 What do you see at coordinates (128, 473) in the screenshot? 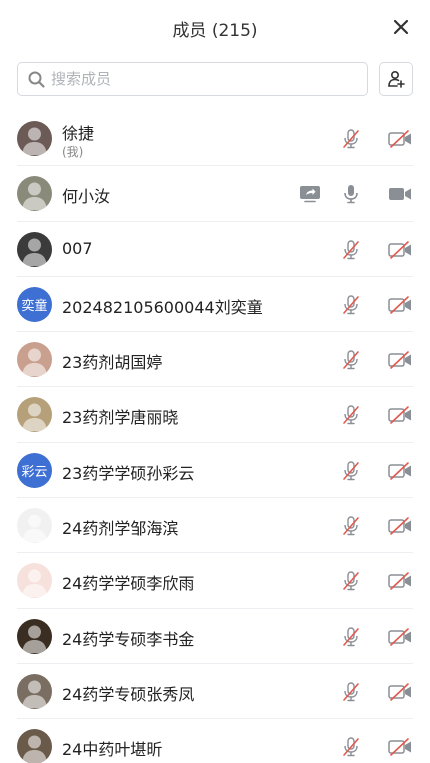
I see `member-name: 23药学学硕孙彩云` at bounding box center [128, 473].